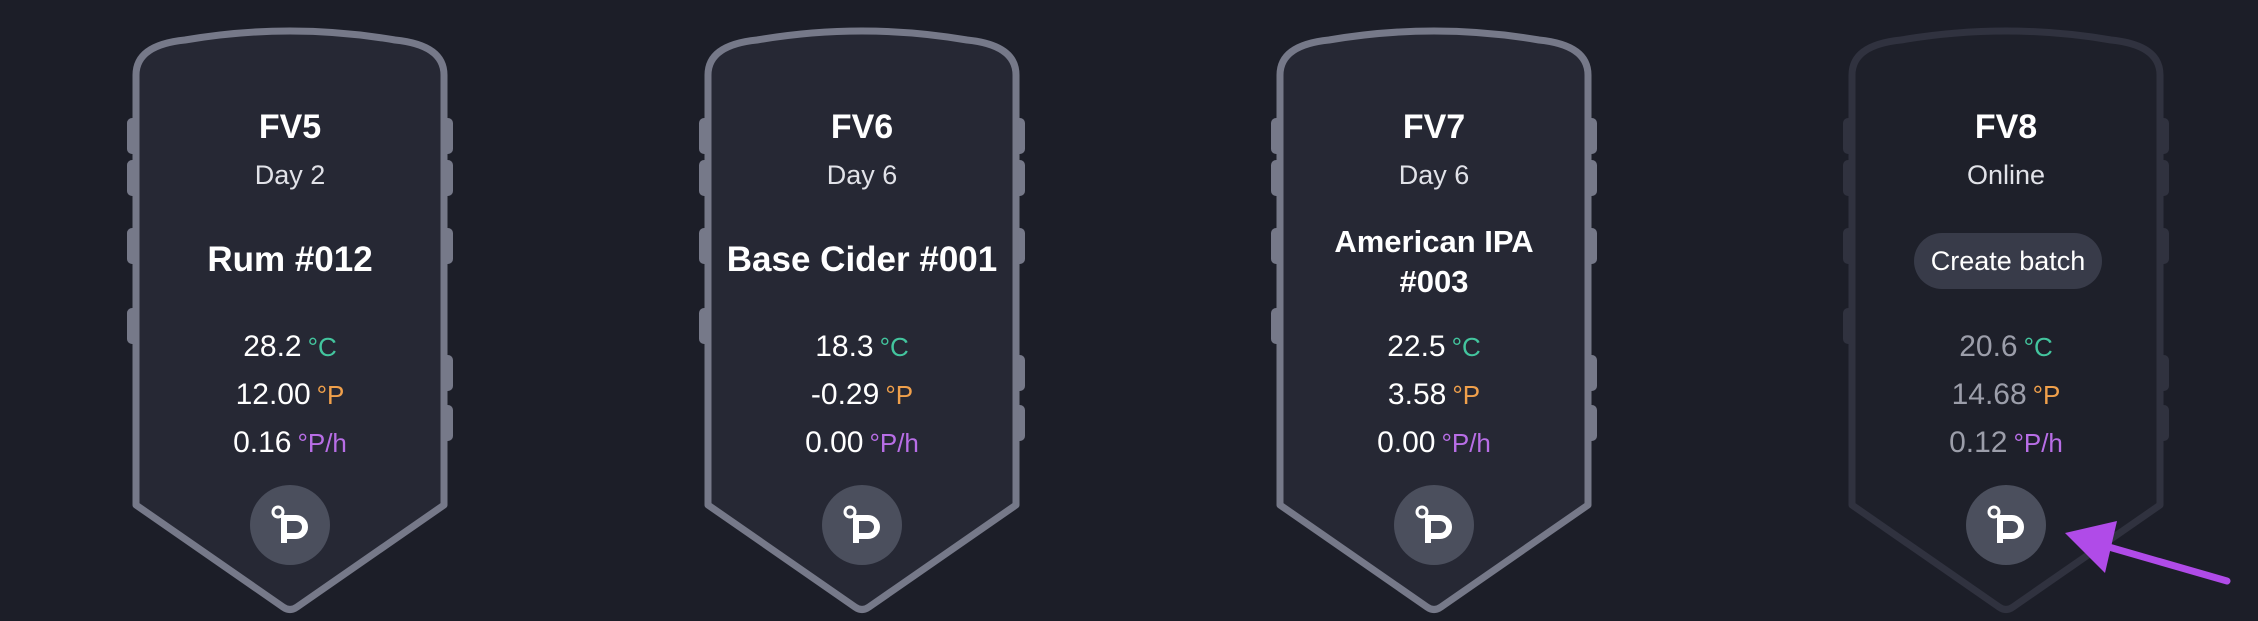 Image resolution: width=2258 pixels, height=621 pixels. What do you see at coordinates (1434, 346) in the screenshot?
I see `temperature-reading: 22.5 °C` at bounding box center [1434, 346].